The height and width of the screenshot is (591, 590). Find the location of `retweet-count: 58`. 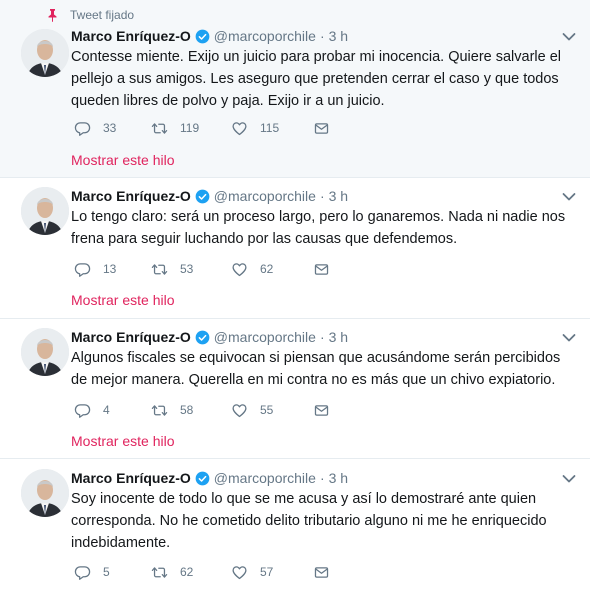

retweet-count: 58 is located at coordinates (187, 410).